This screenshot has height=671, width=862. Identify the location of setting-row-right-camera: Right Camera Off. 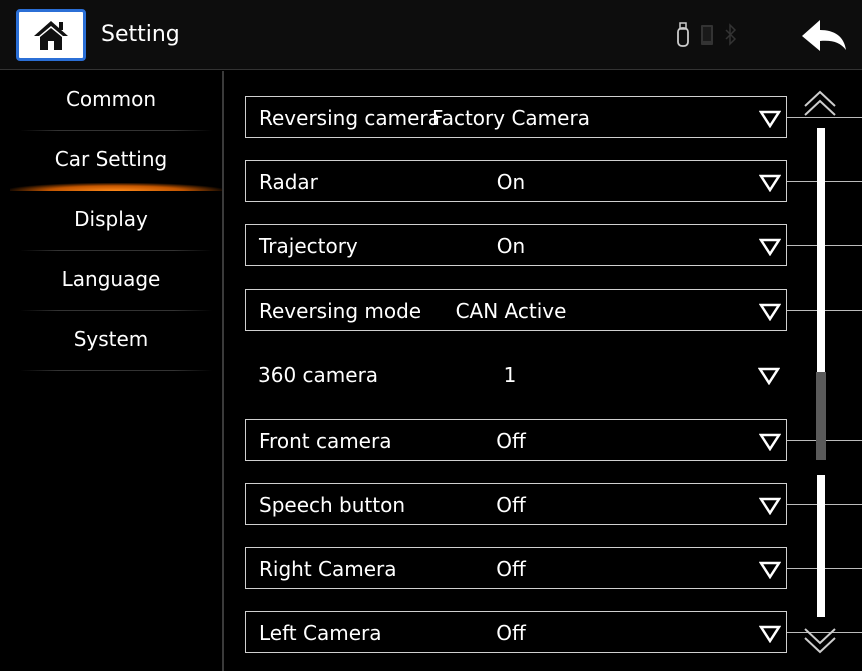
(516, 568).